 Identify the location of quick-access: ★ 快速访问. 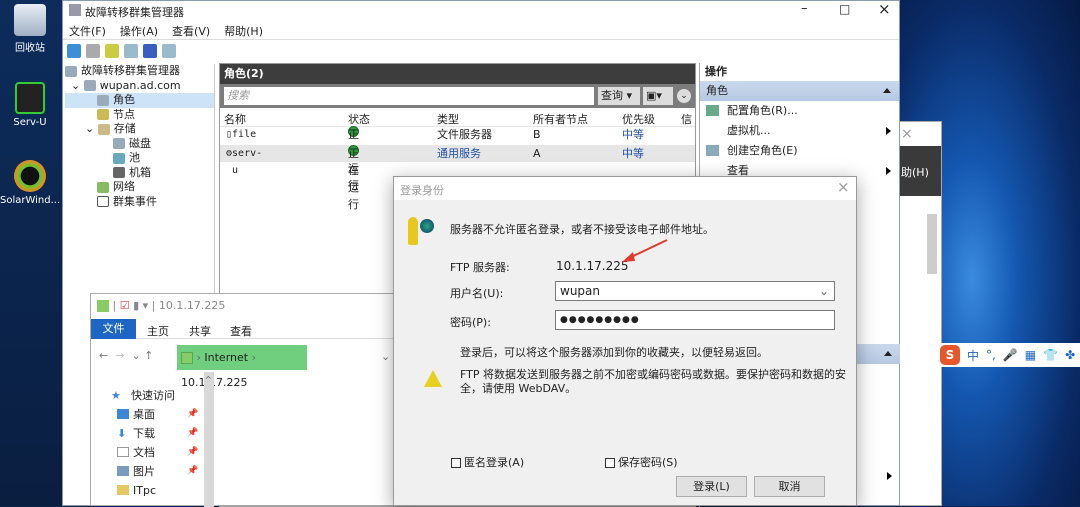
(154, 395).